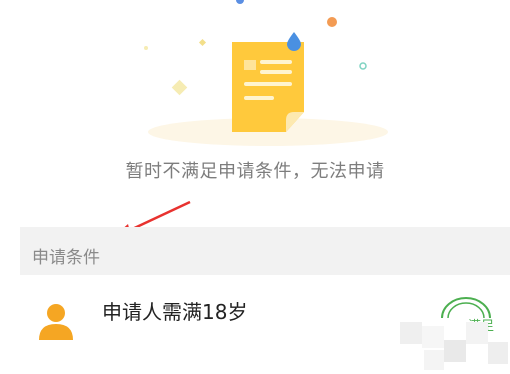  What do you see at coordinates (56, 322) in the screenshot?
I see `person-icon` at bounding box center [56, 322].